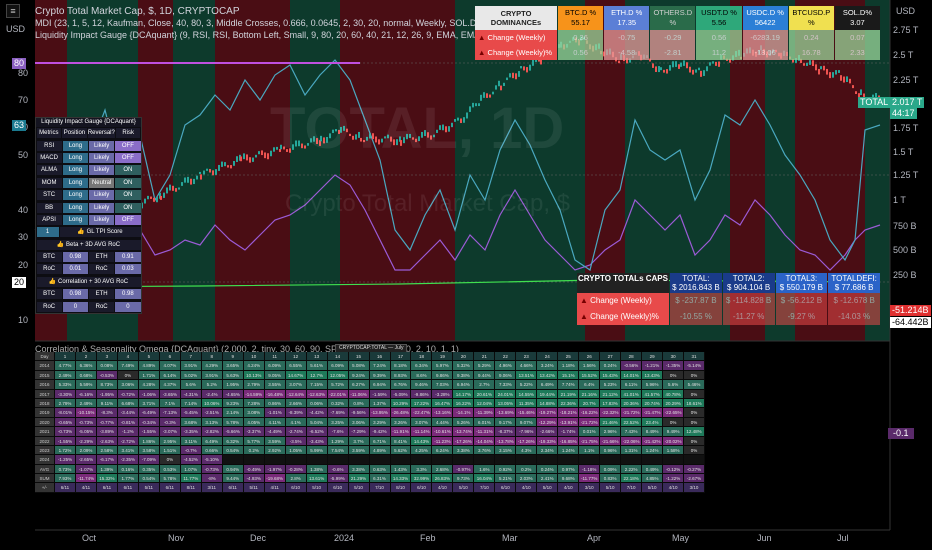  What do you see at coordinates (506, 450) in the screenshot?
I see `seasonality-cell: 3.15%` at bounding box center [506, 450].